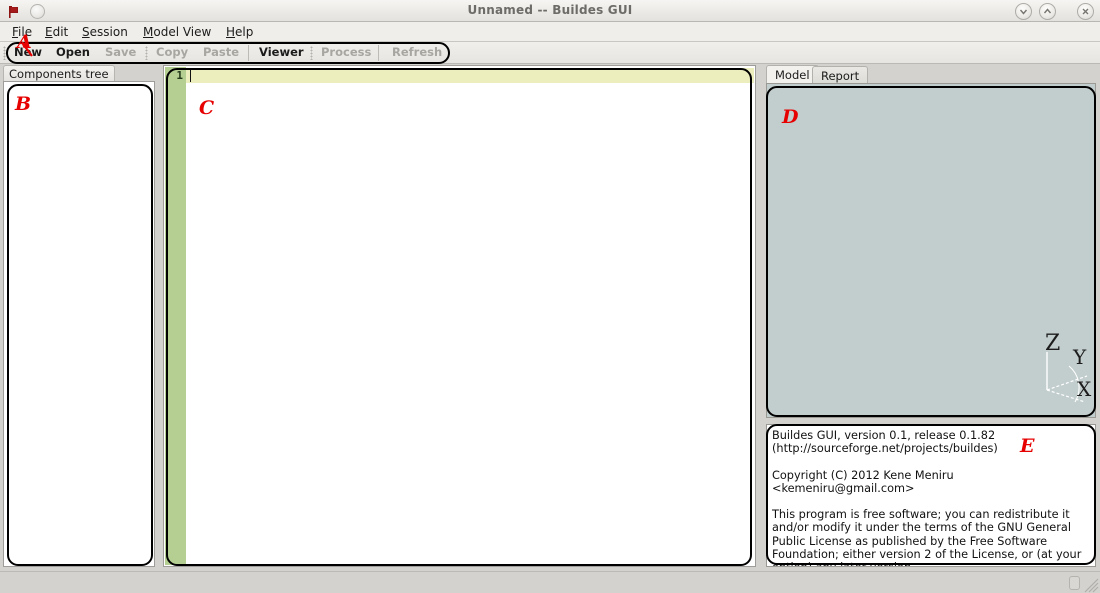 Image resolution: width=1100 pixels, height=593 pixels. I want to click on titlebar: Unnamed -- Buildes GUI, so click(550, 11).